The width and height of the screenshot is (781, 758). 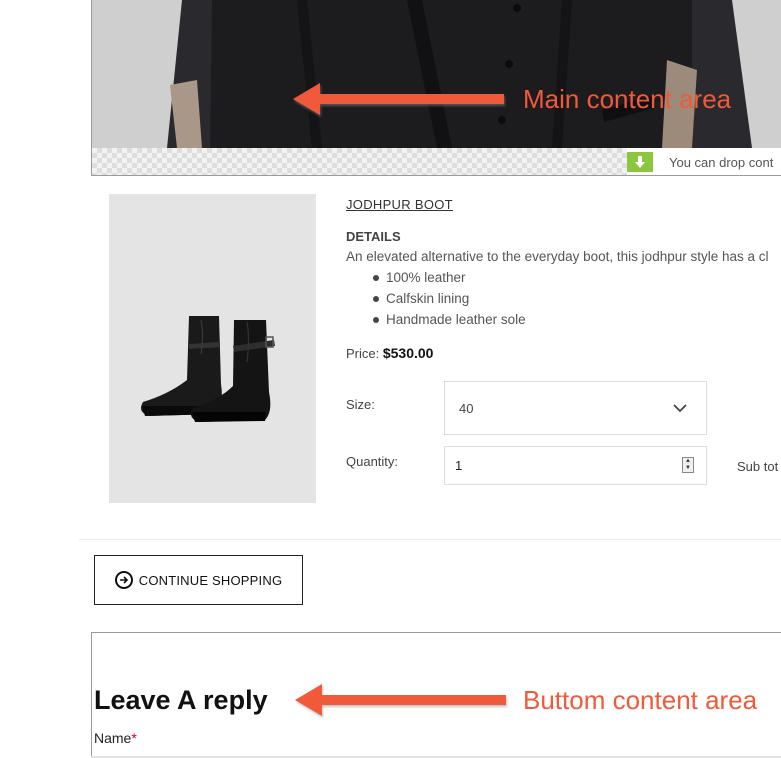 What do you see at coordinates (398, 99) in the screenshot?
I see `main-annotation-arrow-icon` at bounding box center [398, 99].